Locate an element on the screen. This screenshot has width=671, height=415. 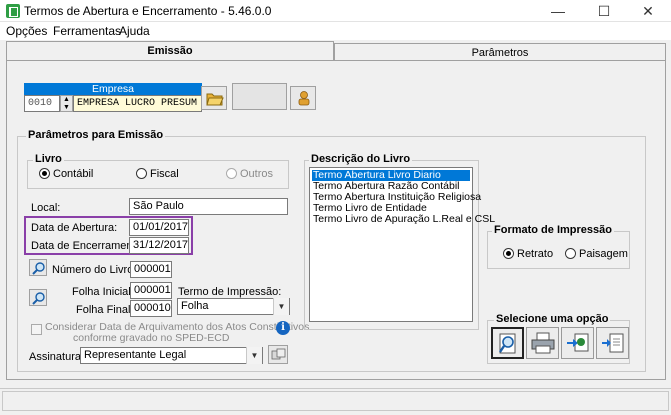
minimize-button: — is located at coordinates (558, 11).